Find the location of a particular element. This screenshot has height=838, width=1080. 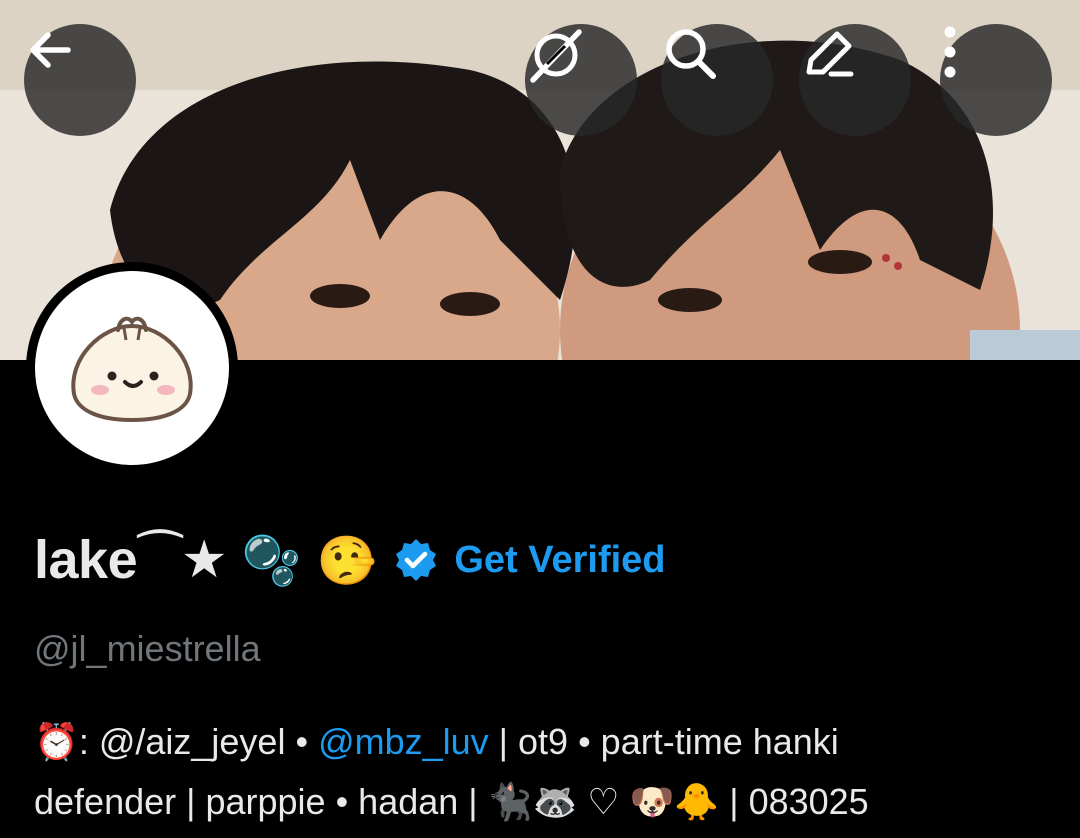

back-arrow-icon is located at coordinates (50, 50).